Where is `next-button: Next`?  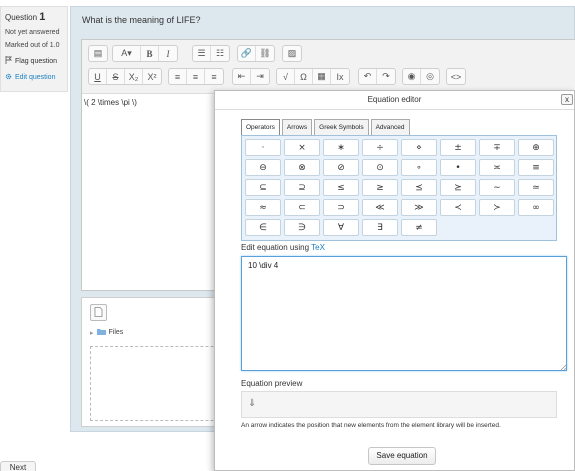
next-button: Next is located at coordinates (18, 466).